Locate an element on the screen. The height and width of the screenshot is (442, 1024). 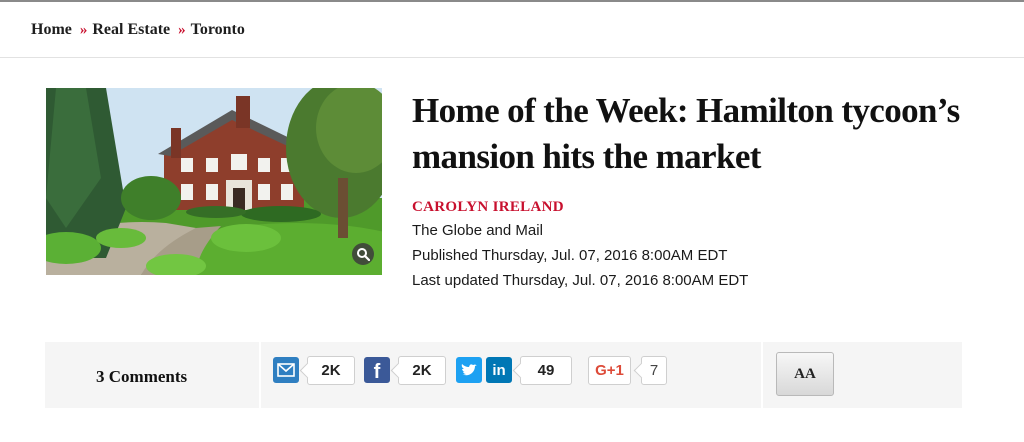
email-count-value: 2K is located at coordinates (331, 370).